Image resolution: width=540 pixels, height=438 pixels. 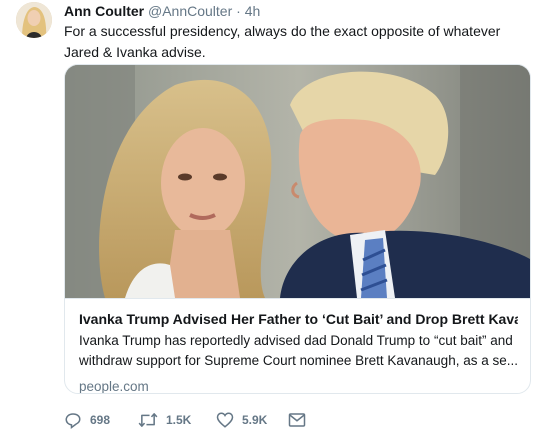 I want to click on author-name: Ann Coulter, so click(x=104, y=11).